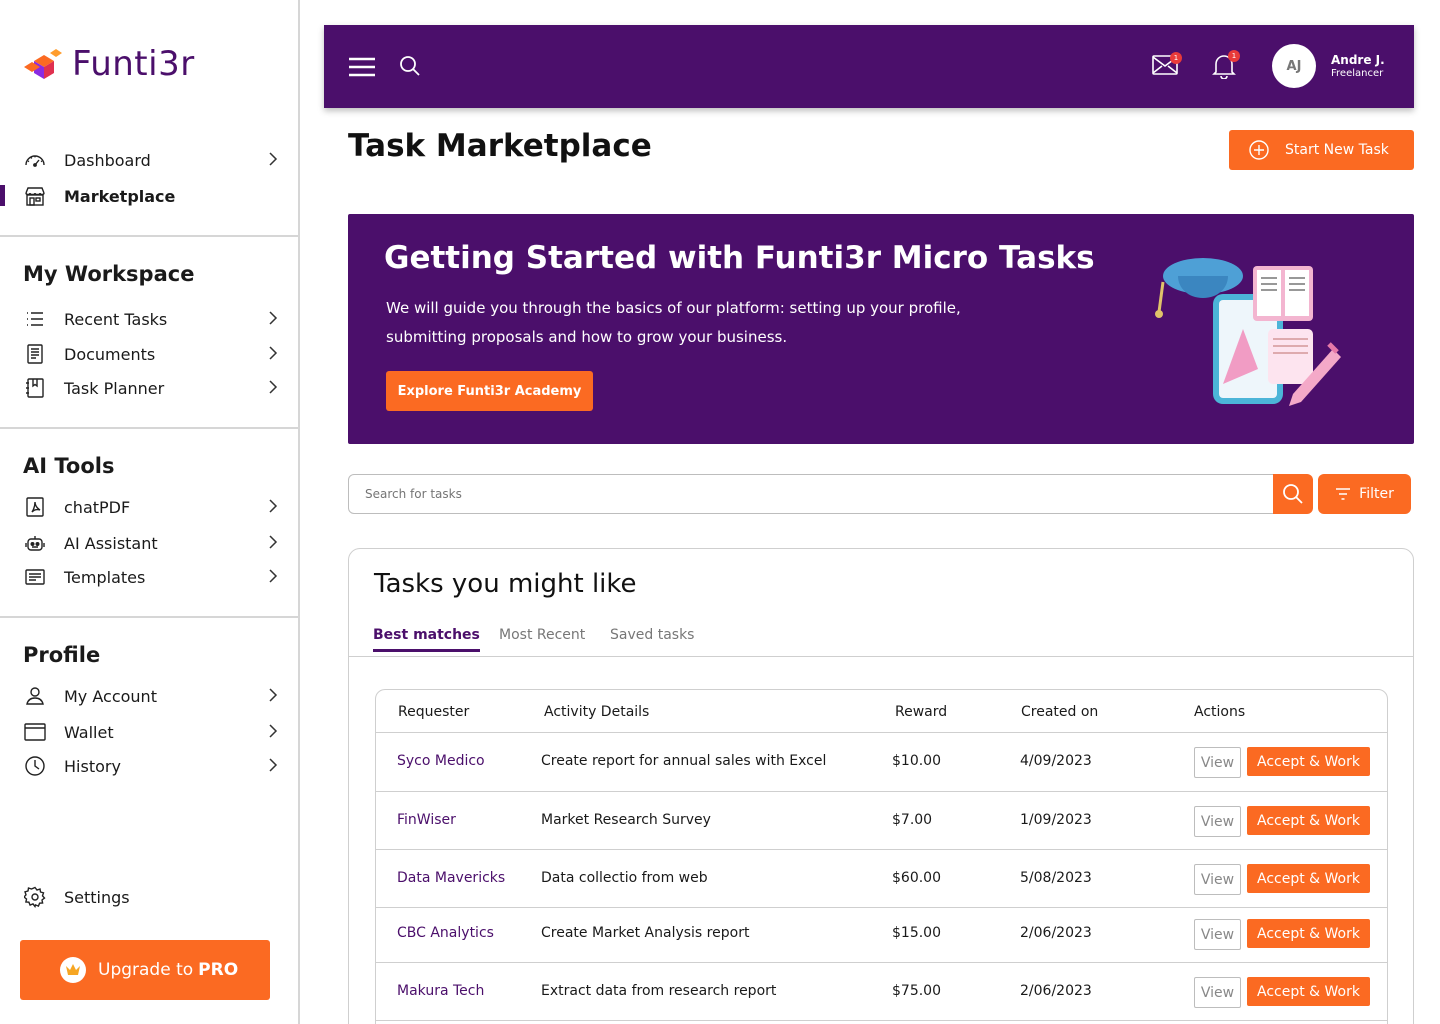 This screenshot has height=1024, width=1440. Describe the element at coordinates (43, 64) in the screenshot. I see `logo-mark-icon` at that location.